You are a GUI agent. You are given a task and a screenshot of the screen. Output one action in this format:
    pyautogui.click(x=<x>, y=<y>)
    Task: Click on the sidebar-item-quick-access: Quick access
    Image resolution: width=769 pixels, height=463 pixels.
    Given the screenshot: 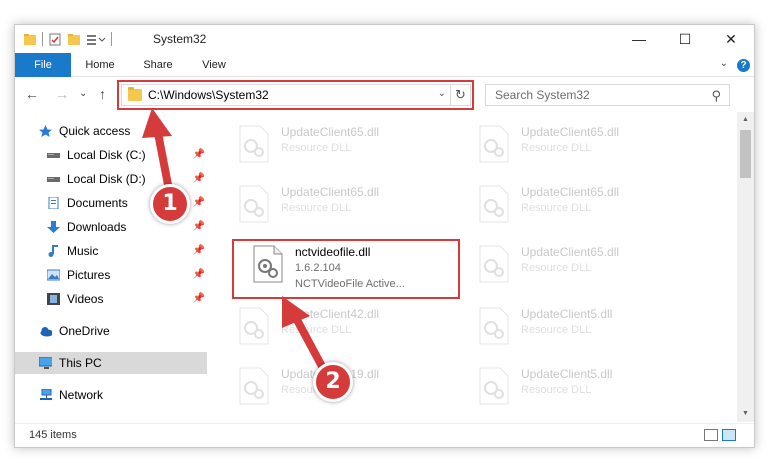 What is the action you would take?
    pyautogui.click(x=111, y=131)
    